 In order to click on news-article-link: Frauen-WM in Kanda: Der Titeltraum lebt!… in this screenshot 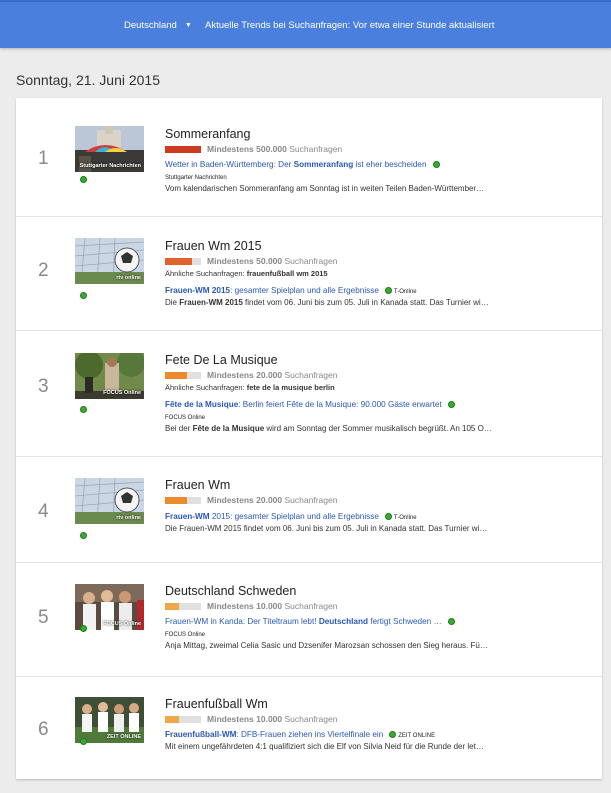, I will do `click(310, 621)`.